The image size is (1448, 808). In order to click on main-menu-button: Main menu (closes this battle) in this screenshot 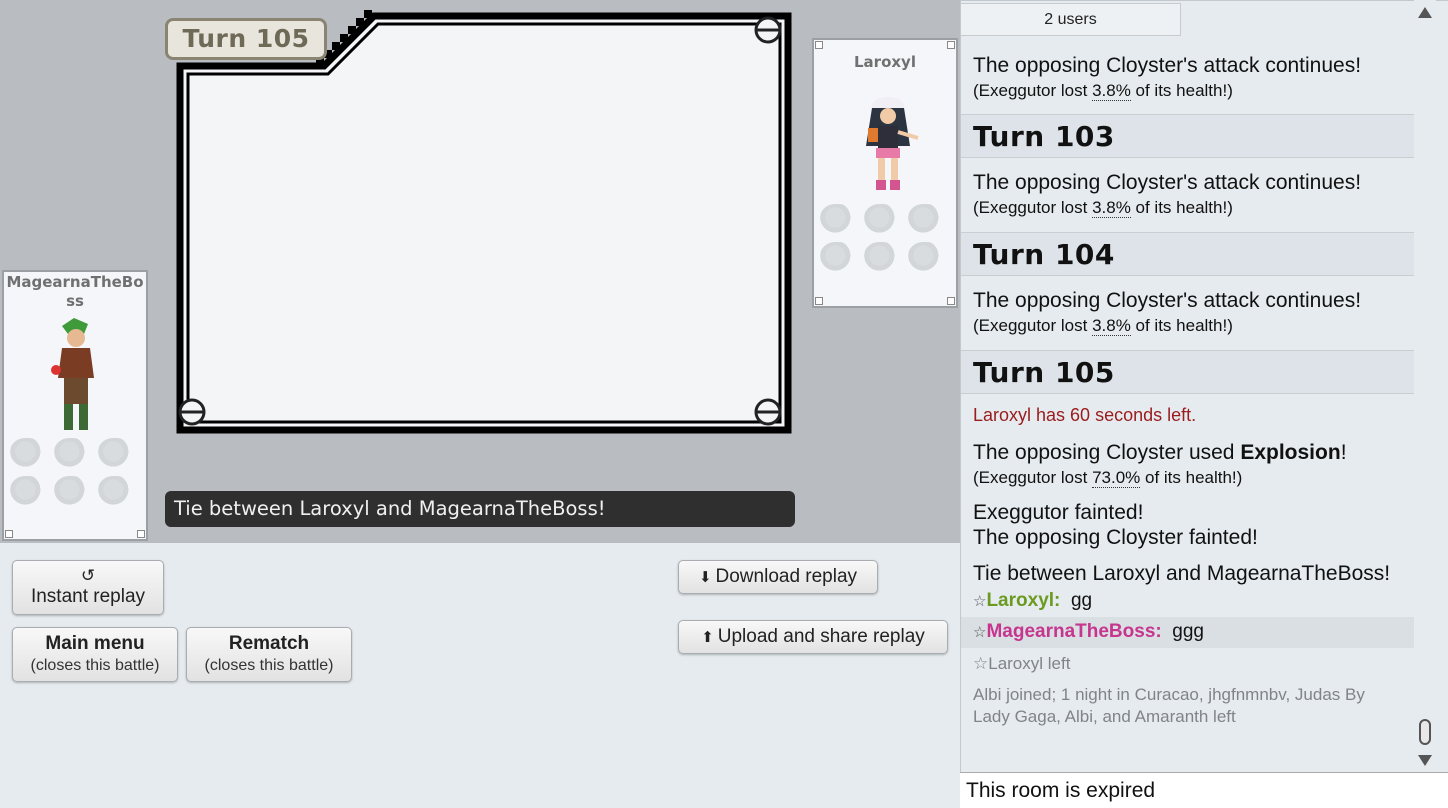, I will do `click(95, 654)`.